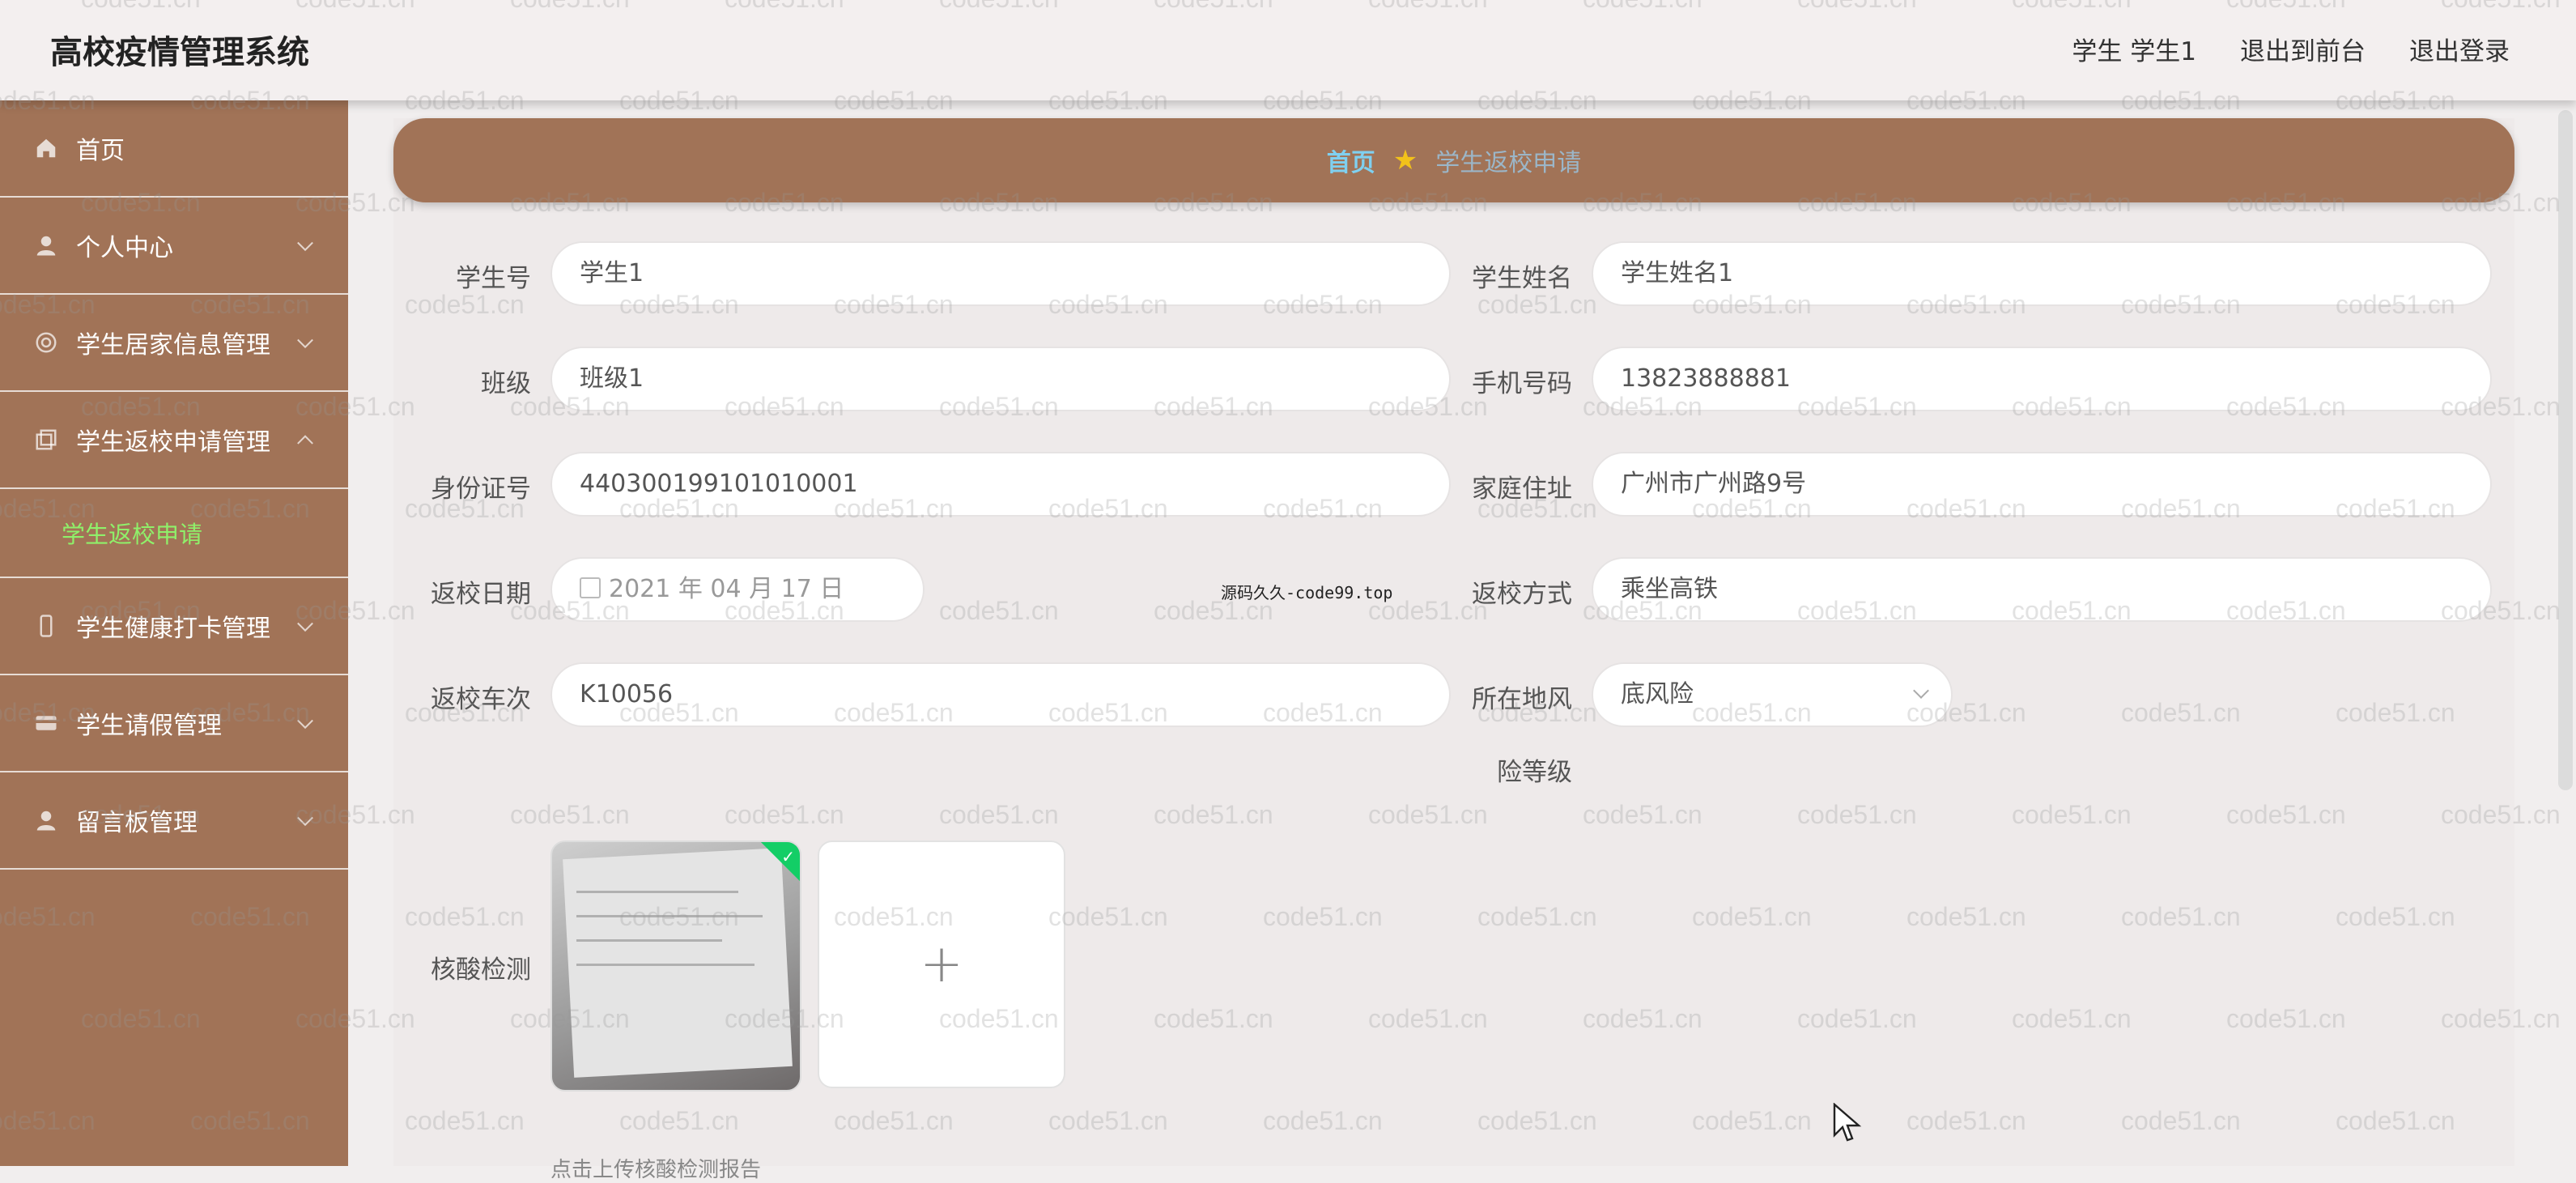 The image size is (2576, 1183). I want to click on return-method-field: 乘坐高铁, so click(2042, 589).